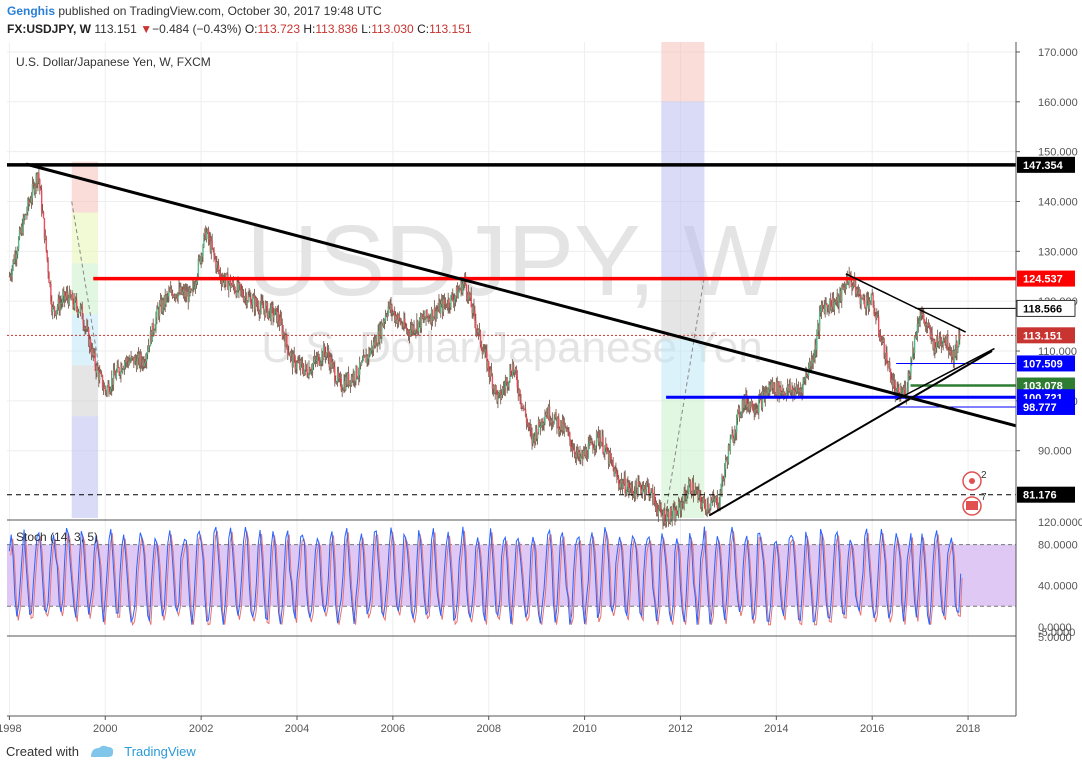  I want to click on x-tick-label: 2002, so click(201, 729).